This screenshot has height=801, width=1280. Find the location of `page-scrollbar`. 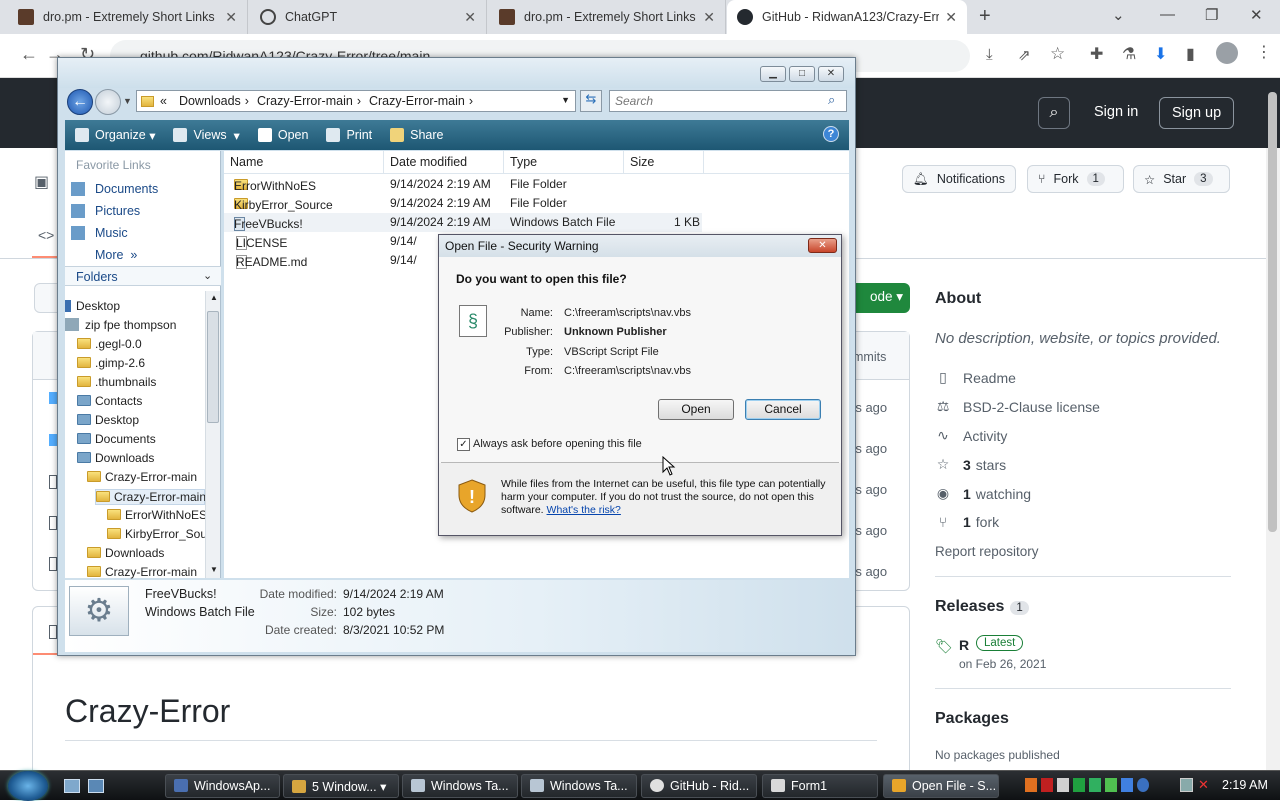

page-scrollbar is located at coordinates (1273, 431).